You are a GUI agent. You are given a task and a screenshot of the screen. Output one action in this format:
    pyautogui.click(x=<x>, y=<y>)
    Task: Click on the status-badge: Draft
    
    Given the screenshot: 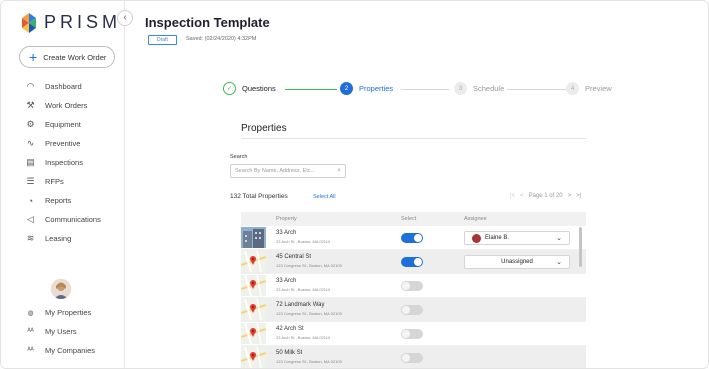 What is the action you would take?
    pyautogui.click(x=162, y=40)
    